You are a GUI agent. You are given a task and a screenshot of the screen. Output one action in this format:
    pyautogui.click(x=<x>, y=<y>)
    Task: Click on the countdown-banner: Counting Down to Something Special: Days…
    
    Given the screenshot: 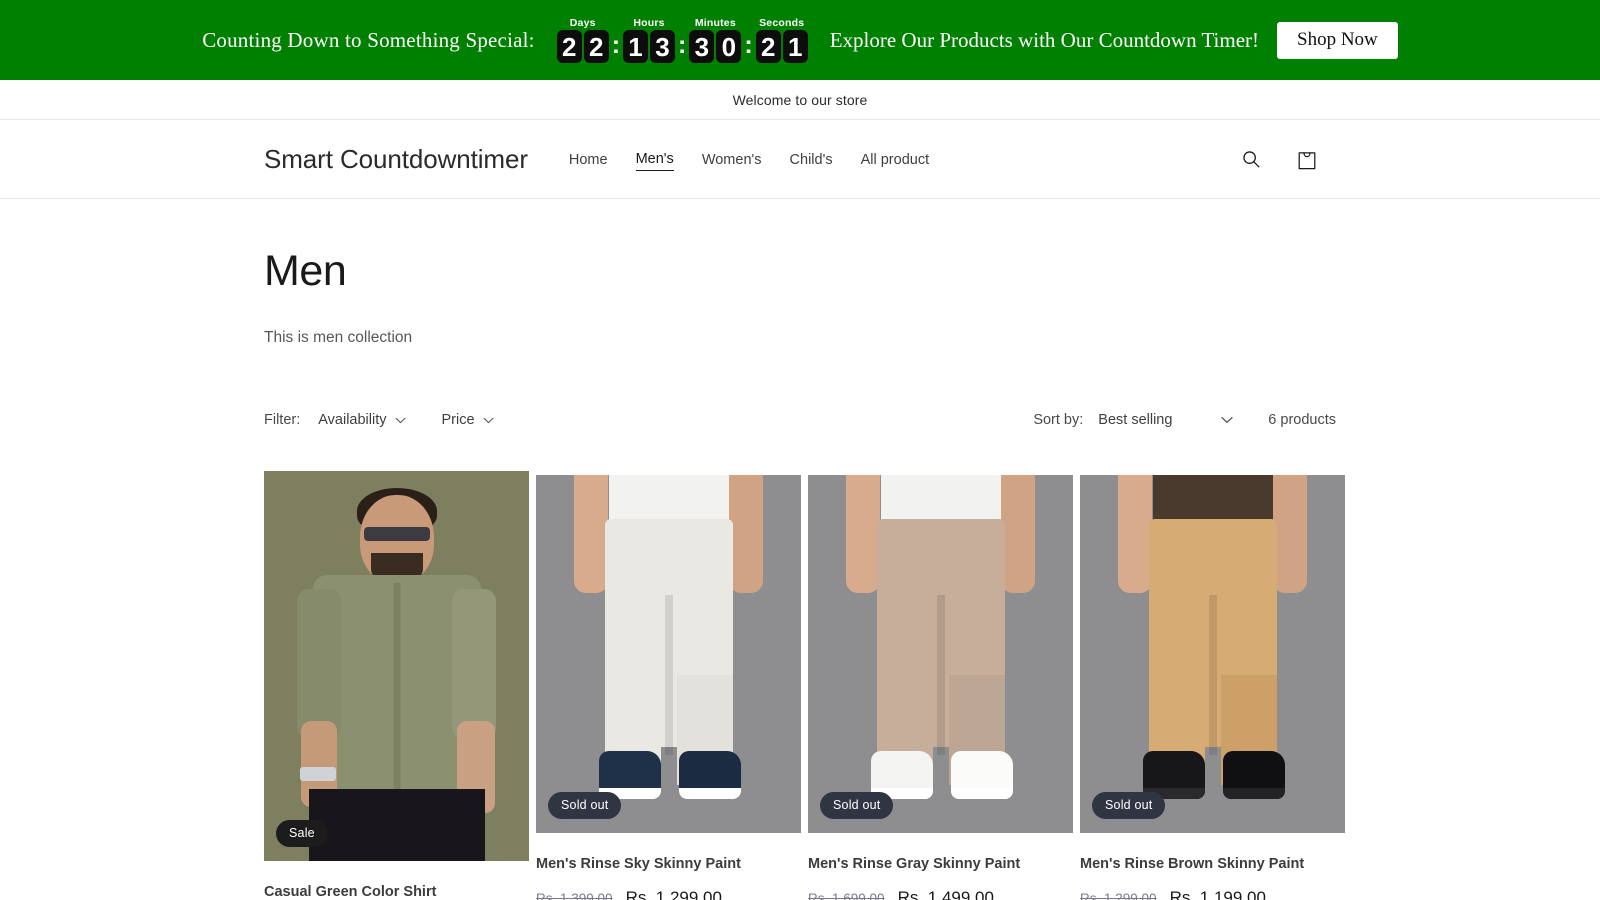 What is the action you would take?
    pyautogui.click(x=800, y=40)
    